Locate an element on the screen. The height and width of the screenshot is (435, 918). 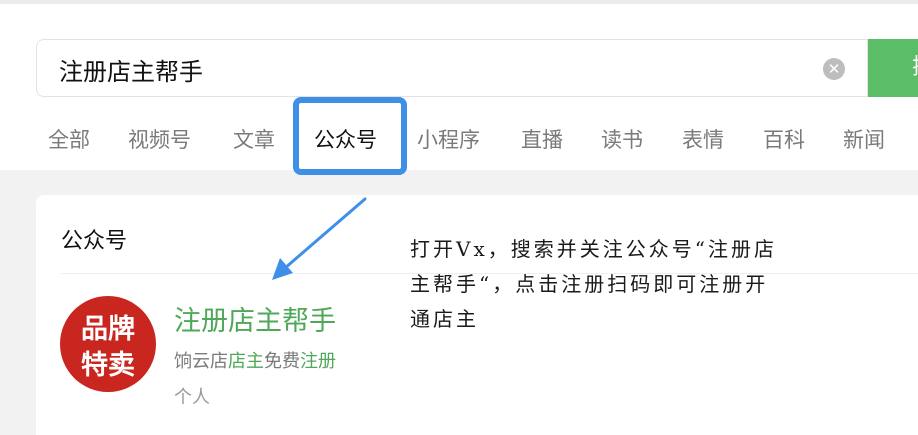
annotation-line: 通店主 is located at coordinates (444, 319).